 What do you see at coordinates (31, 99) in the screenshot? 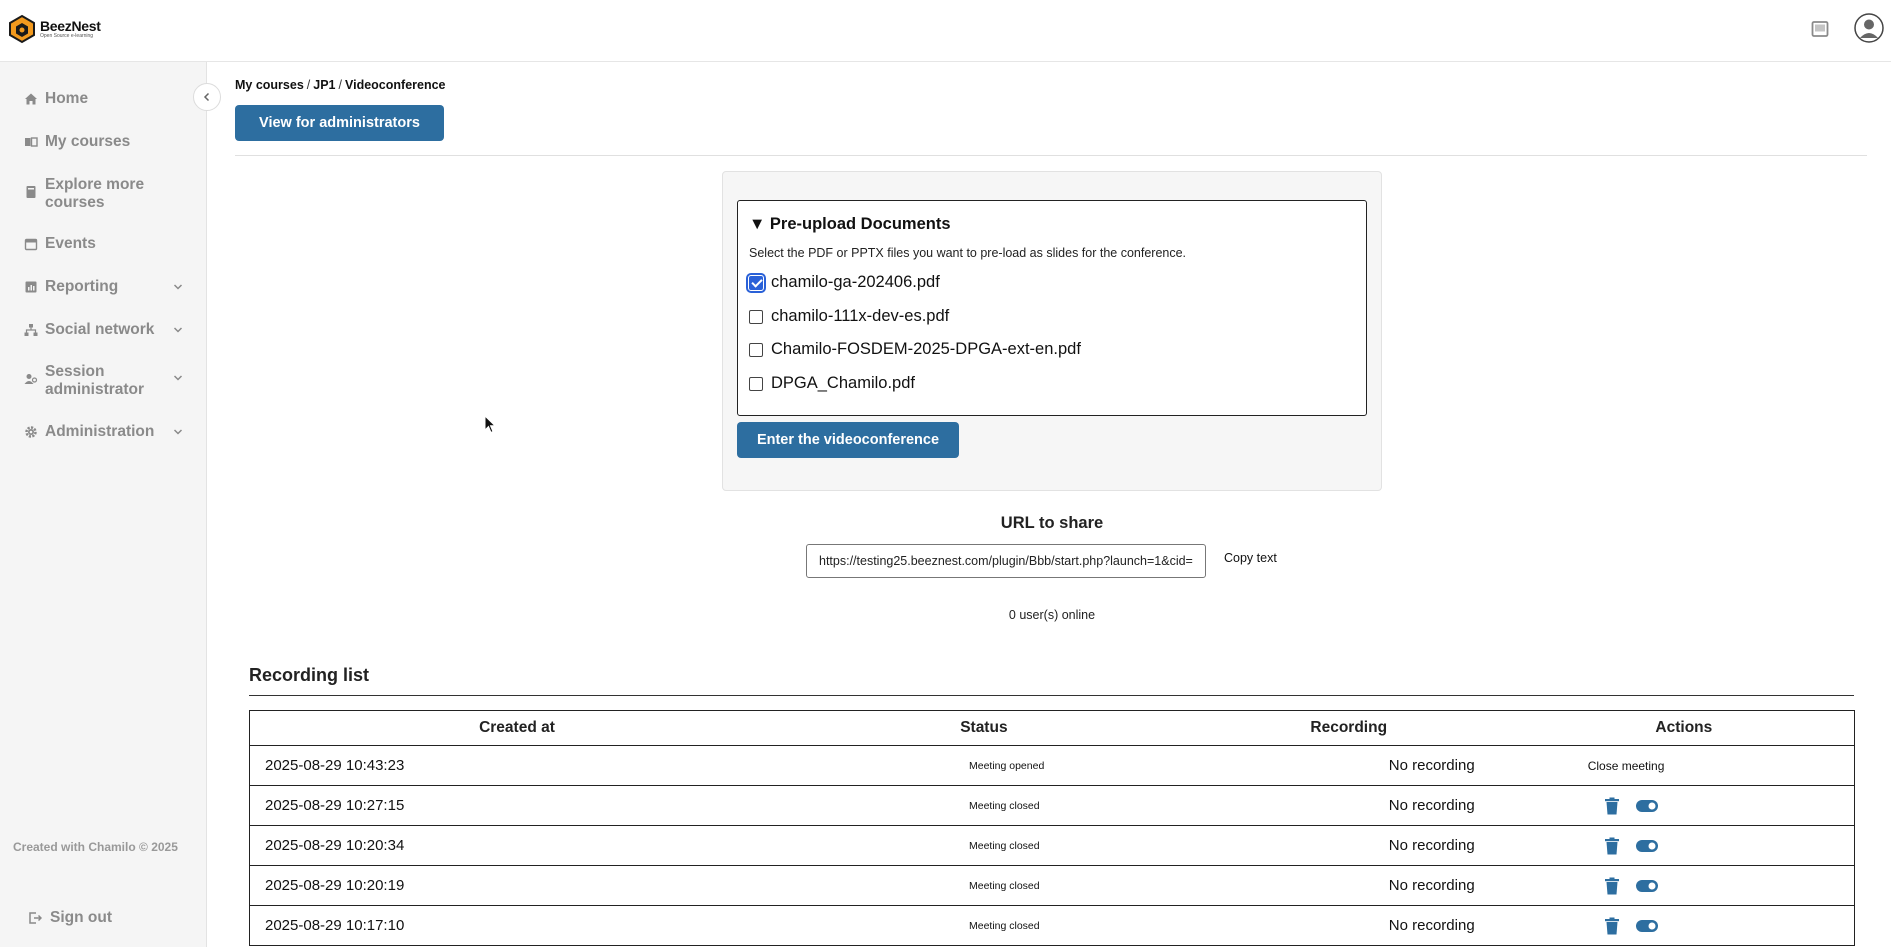
I see `home-icon` at bounding box center [31, 99].